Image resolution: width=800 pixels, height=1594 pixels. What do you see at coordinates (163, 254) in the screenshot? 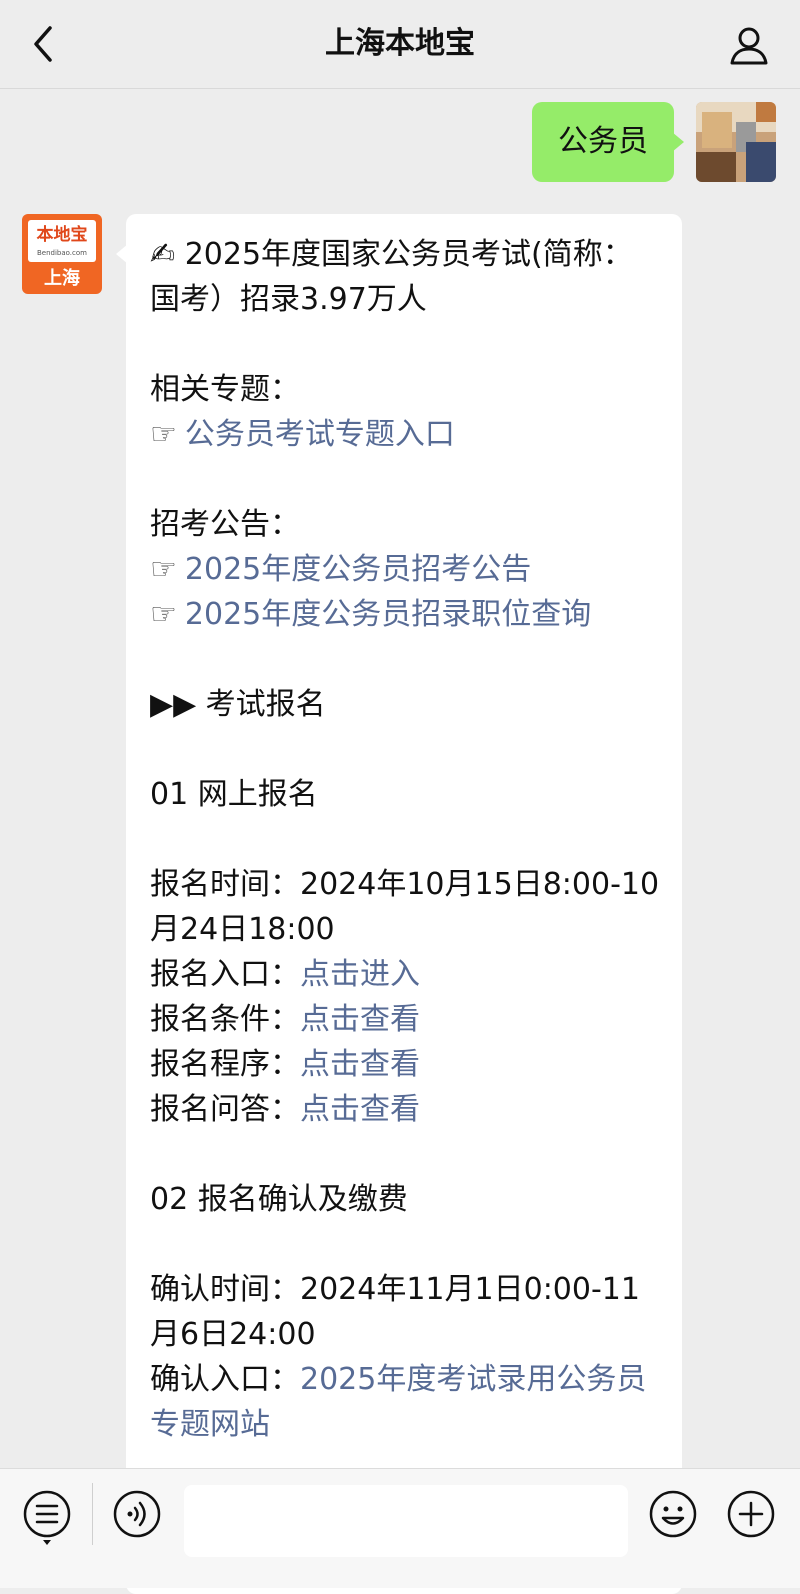
I see `writing-hand-icon: ✍` at bounding box center [163, 254].